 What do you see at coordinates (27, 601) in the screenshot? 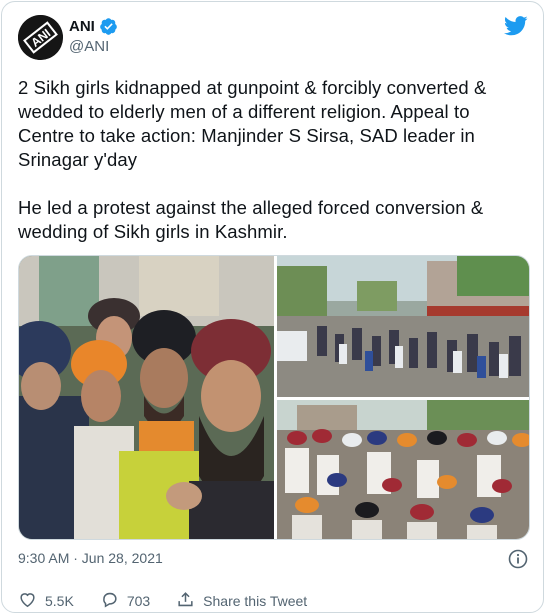
I see `heart-icon` at bounding box center [27, 601].